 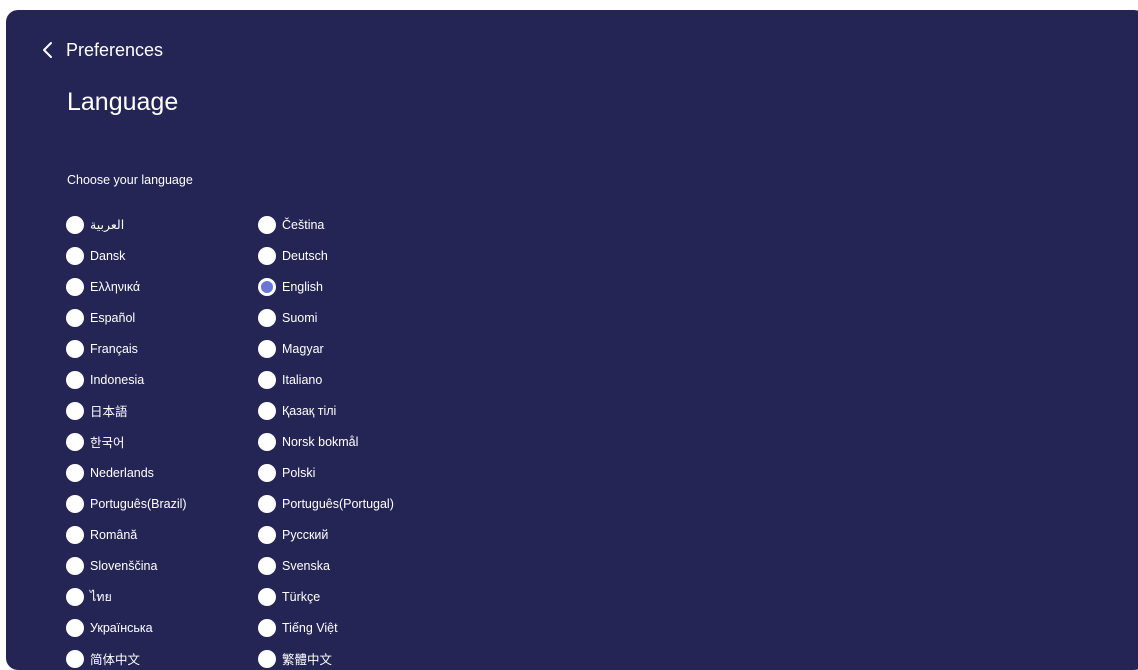 I want to click on language-option: Español, so click(x=126, y=317).